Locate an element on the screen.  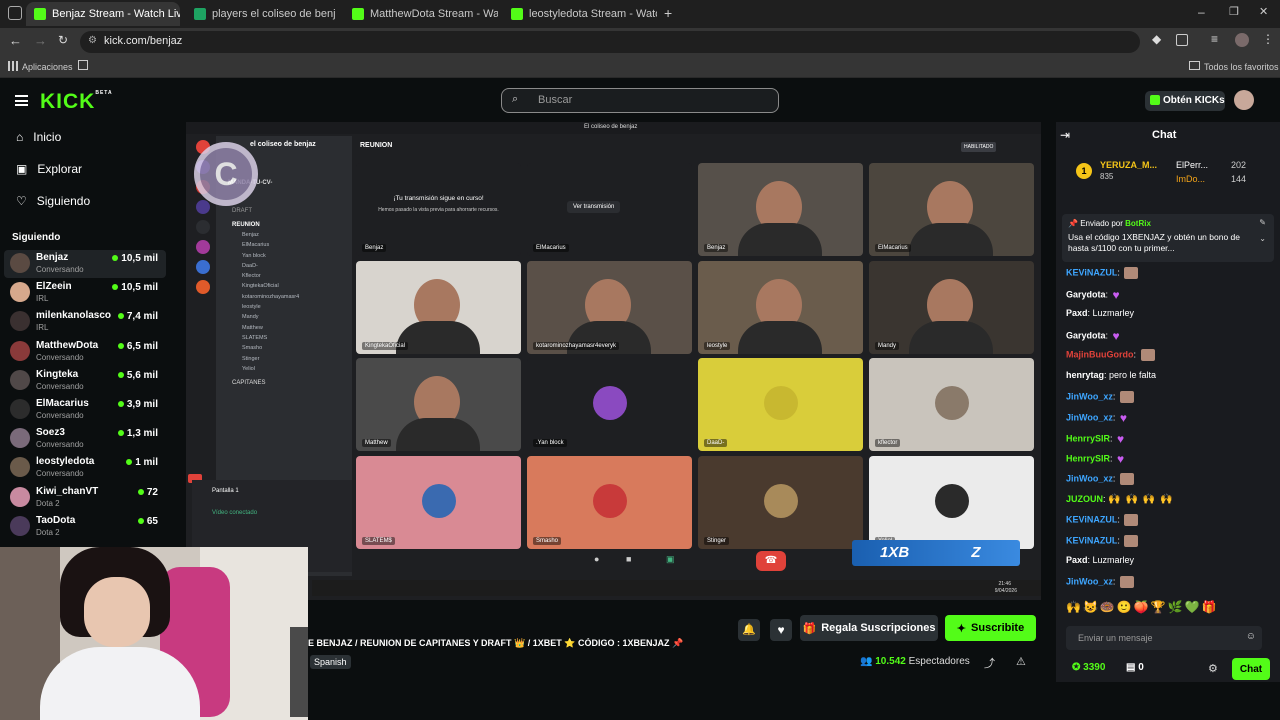
chat-username: MajinBuuGordo is located at coordinates (1100, 355).